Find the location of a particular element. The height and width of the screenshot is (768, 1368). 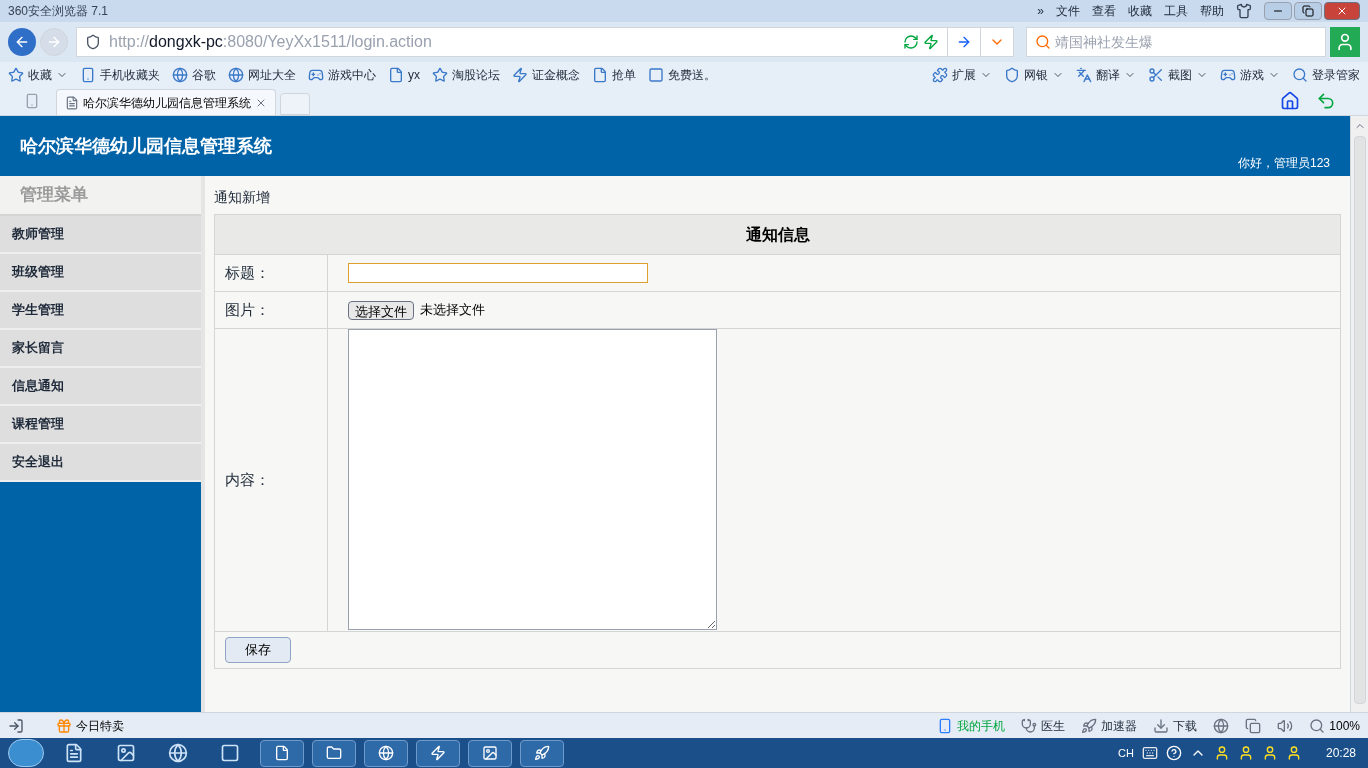

menu-item: 文件 is located at coordinates (1068, 11).